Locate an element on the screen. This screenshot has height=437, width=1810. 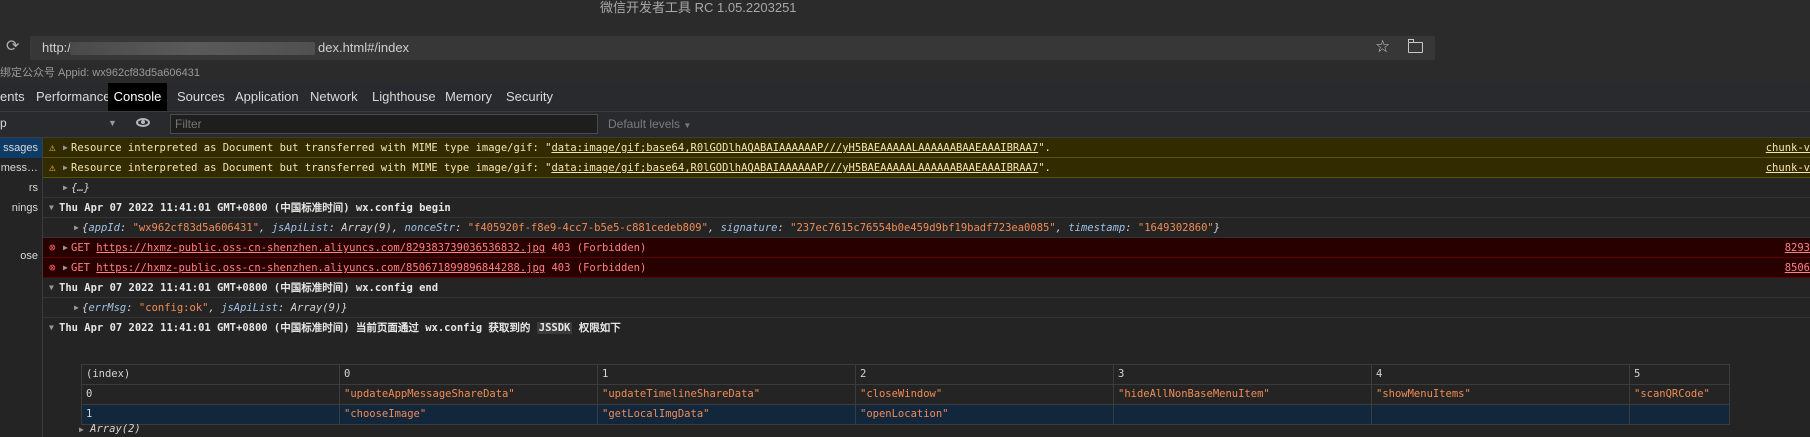
appid-text: 绑定公众号 Appid: wx962cf83d5a606431 is located at coordinates (100, 73).